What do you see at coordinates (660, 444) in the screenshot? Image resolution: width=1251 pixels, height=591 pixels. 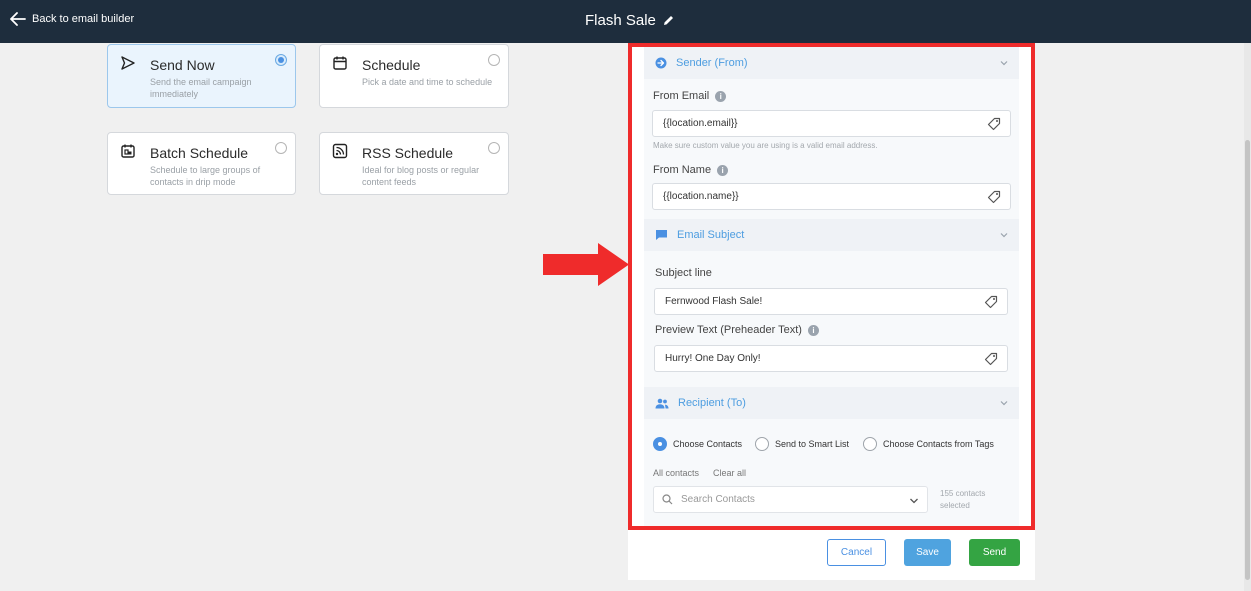 I see `choose-contacts-radio` at bounding box center [660, 444].